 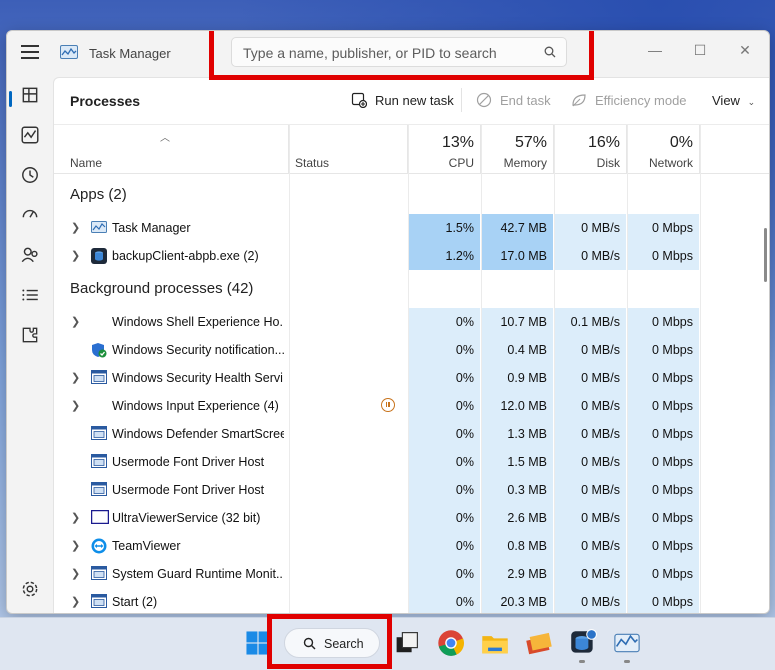 I want to click on view-dropdown: View ⌄, so click(x=733, y=100).